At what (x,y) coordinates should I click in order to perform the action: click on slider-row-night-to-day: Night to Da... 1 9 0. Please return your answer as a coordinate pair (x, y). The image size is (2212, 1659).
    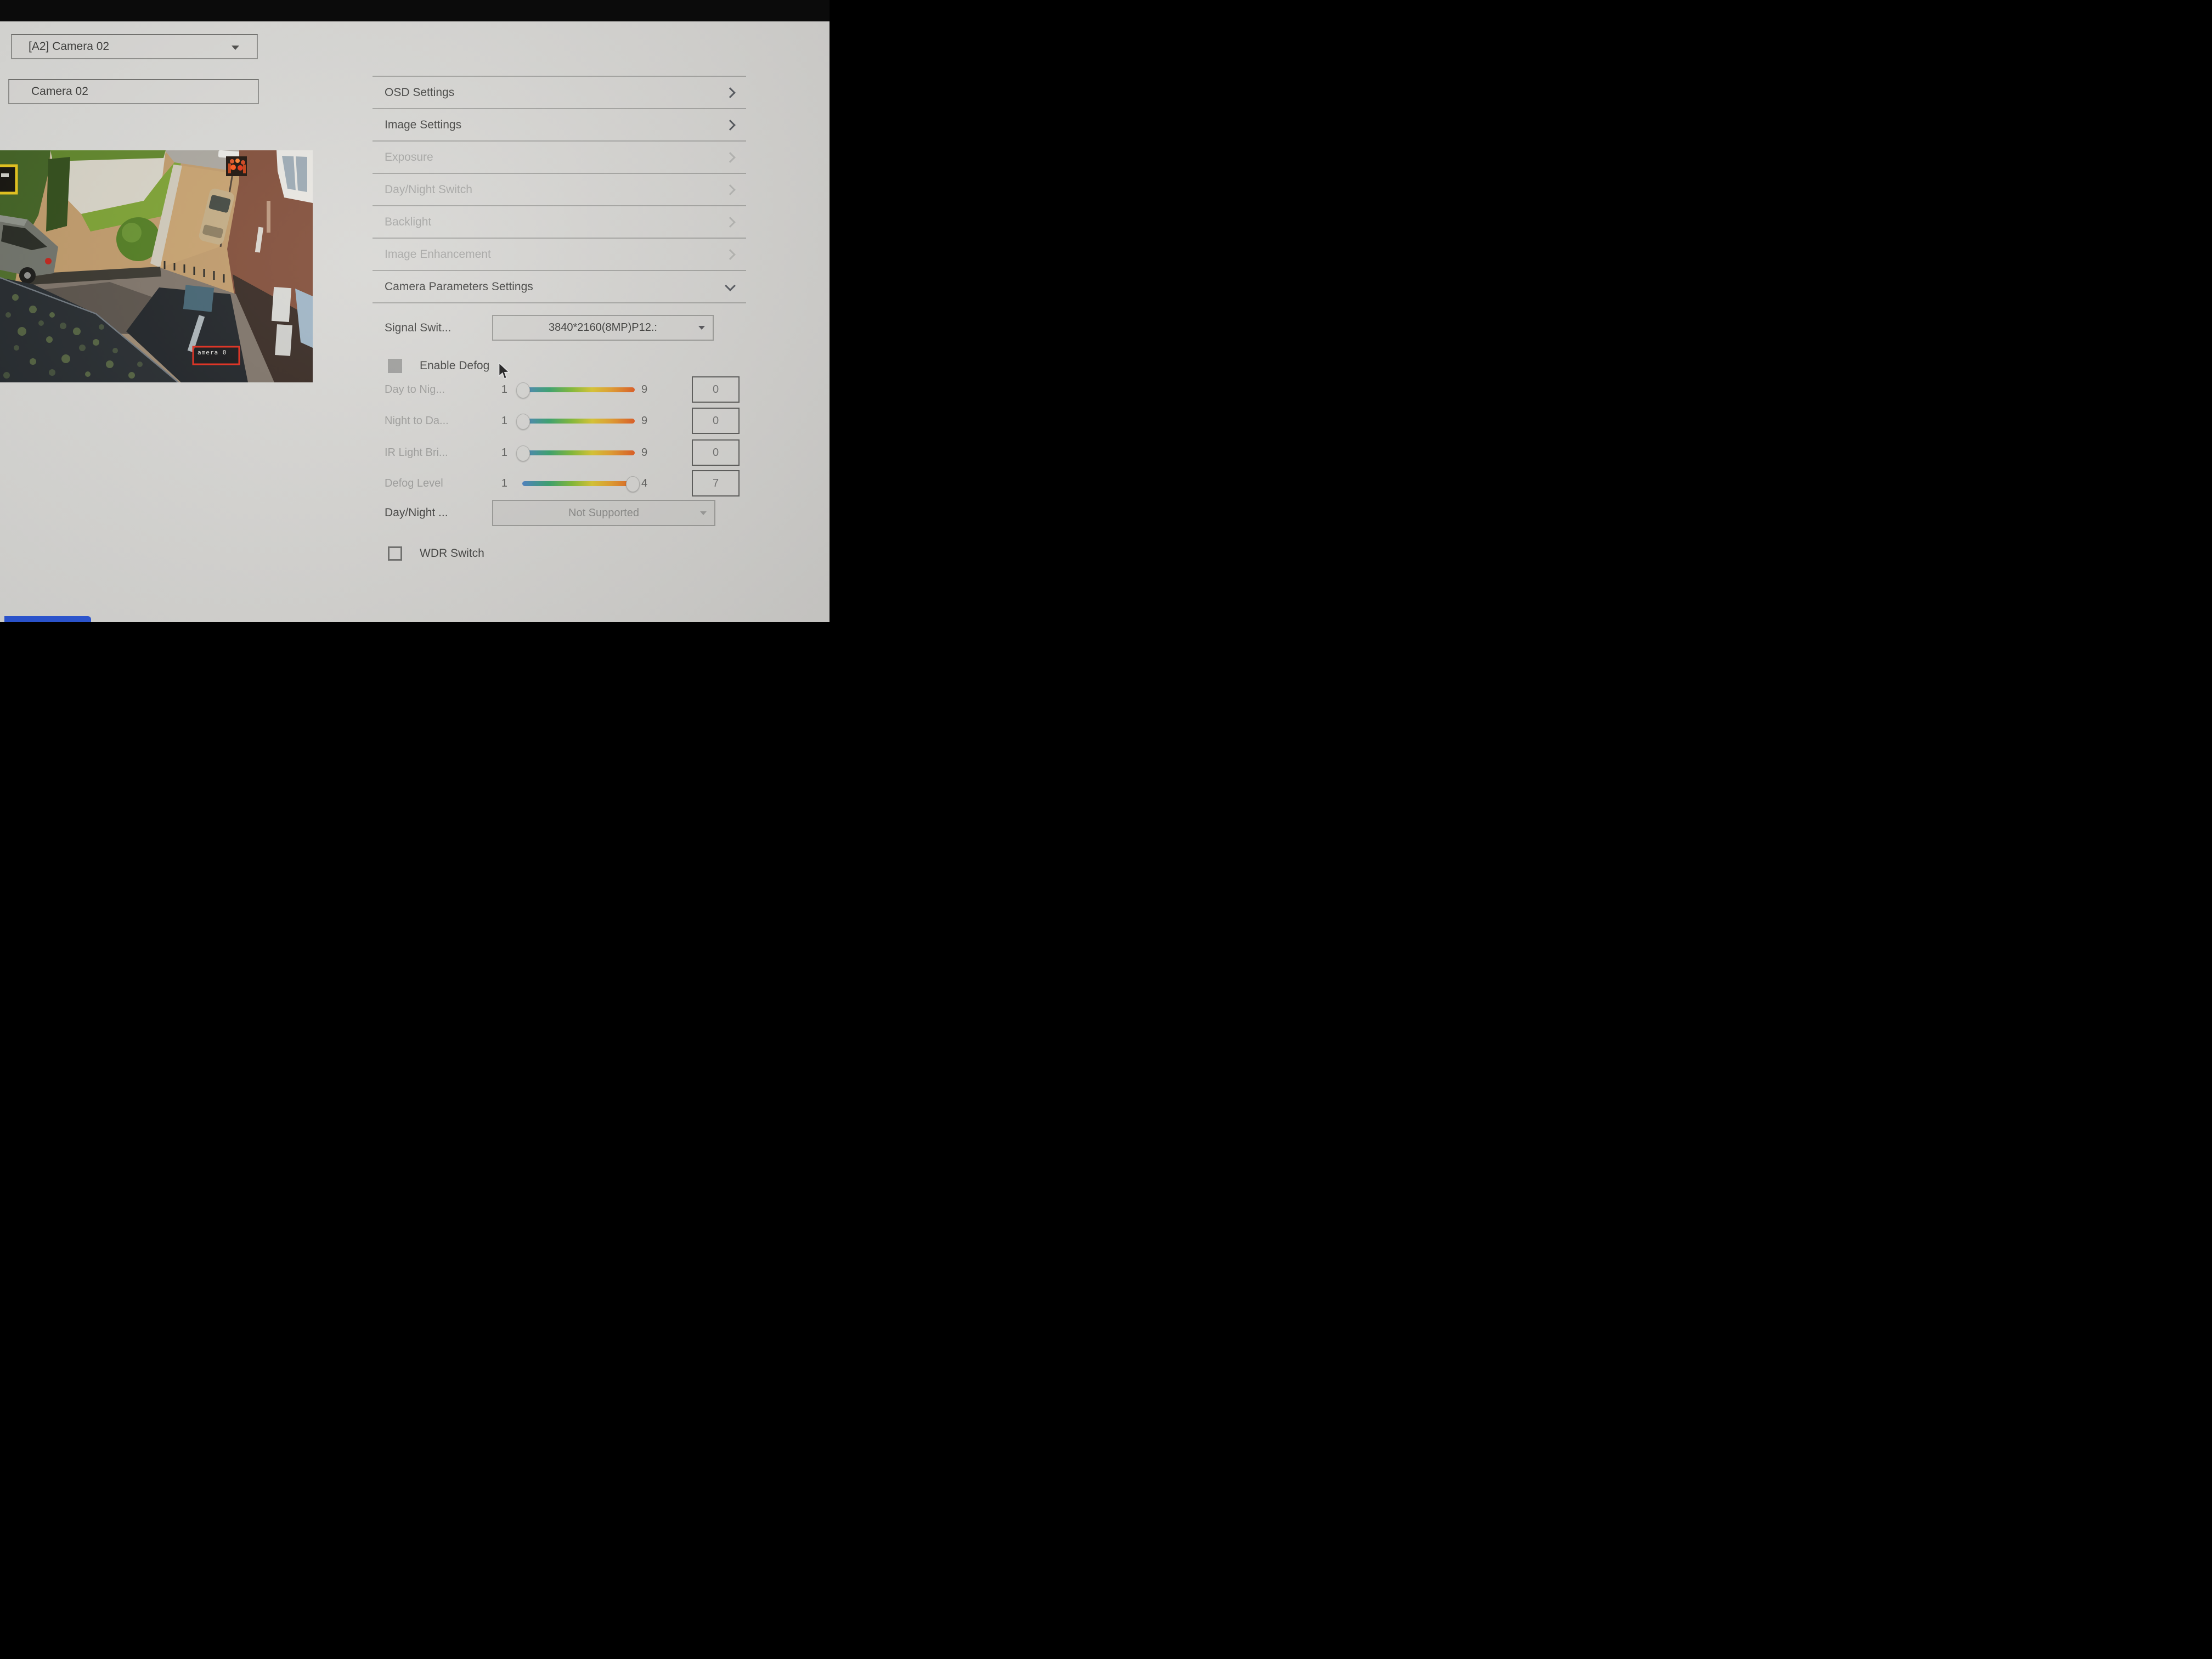
    Looking at the image, I should click on (559, 421).